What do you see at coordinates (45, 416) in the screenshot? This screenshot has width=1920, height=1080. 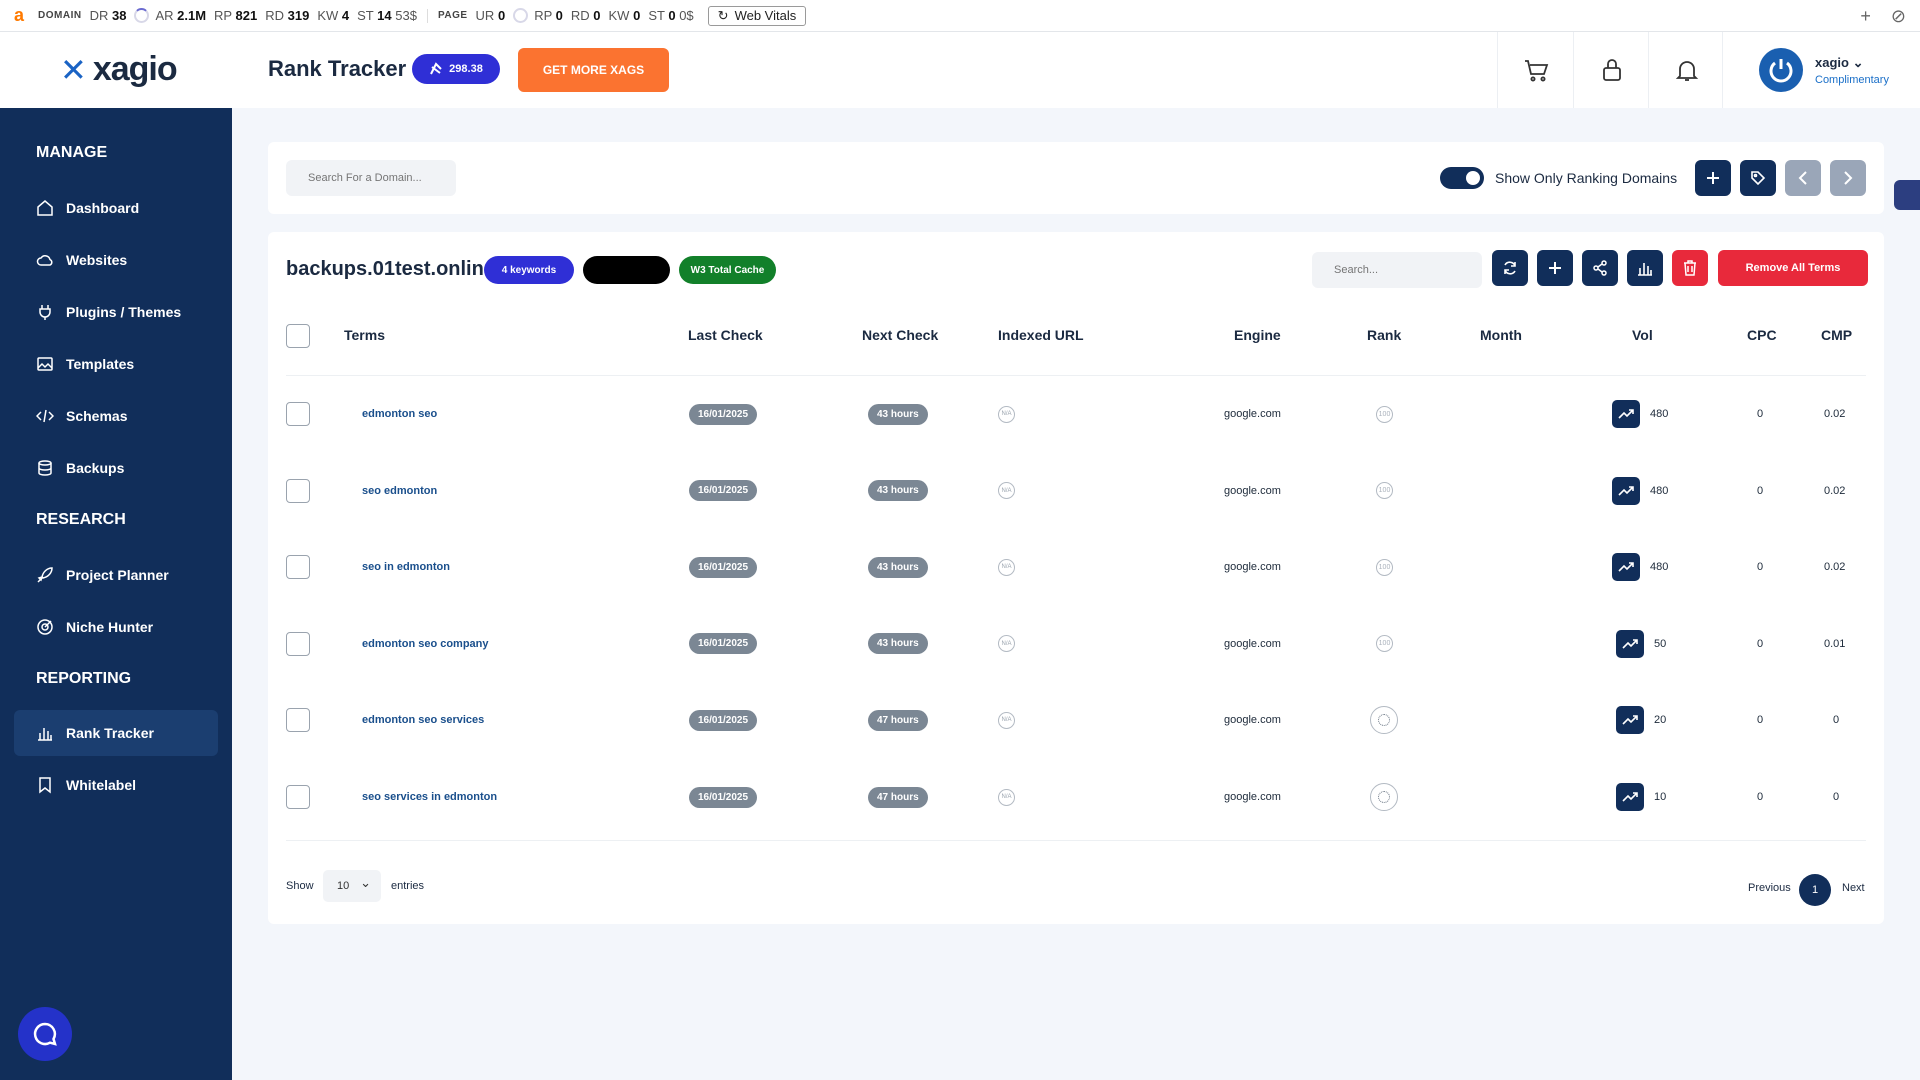 I see `code-icon` at bounding box center [45, 416].